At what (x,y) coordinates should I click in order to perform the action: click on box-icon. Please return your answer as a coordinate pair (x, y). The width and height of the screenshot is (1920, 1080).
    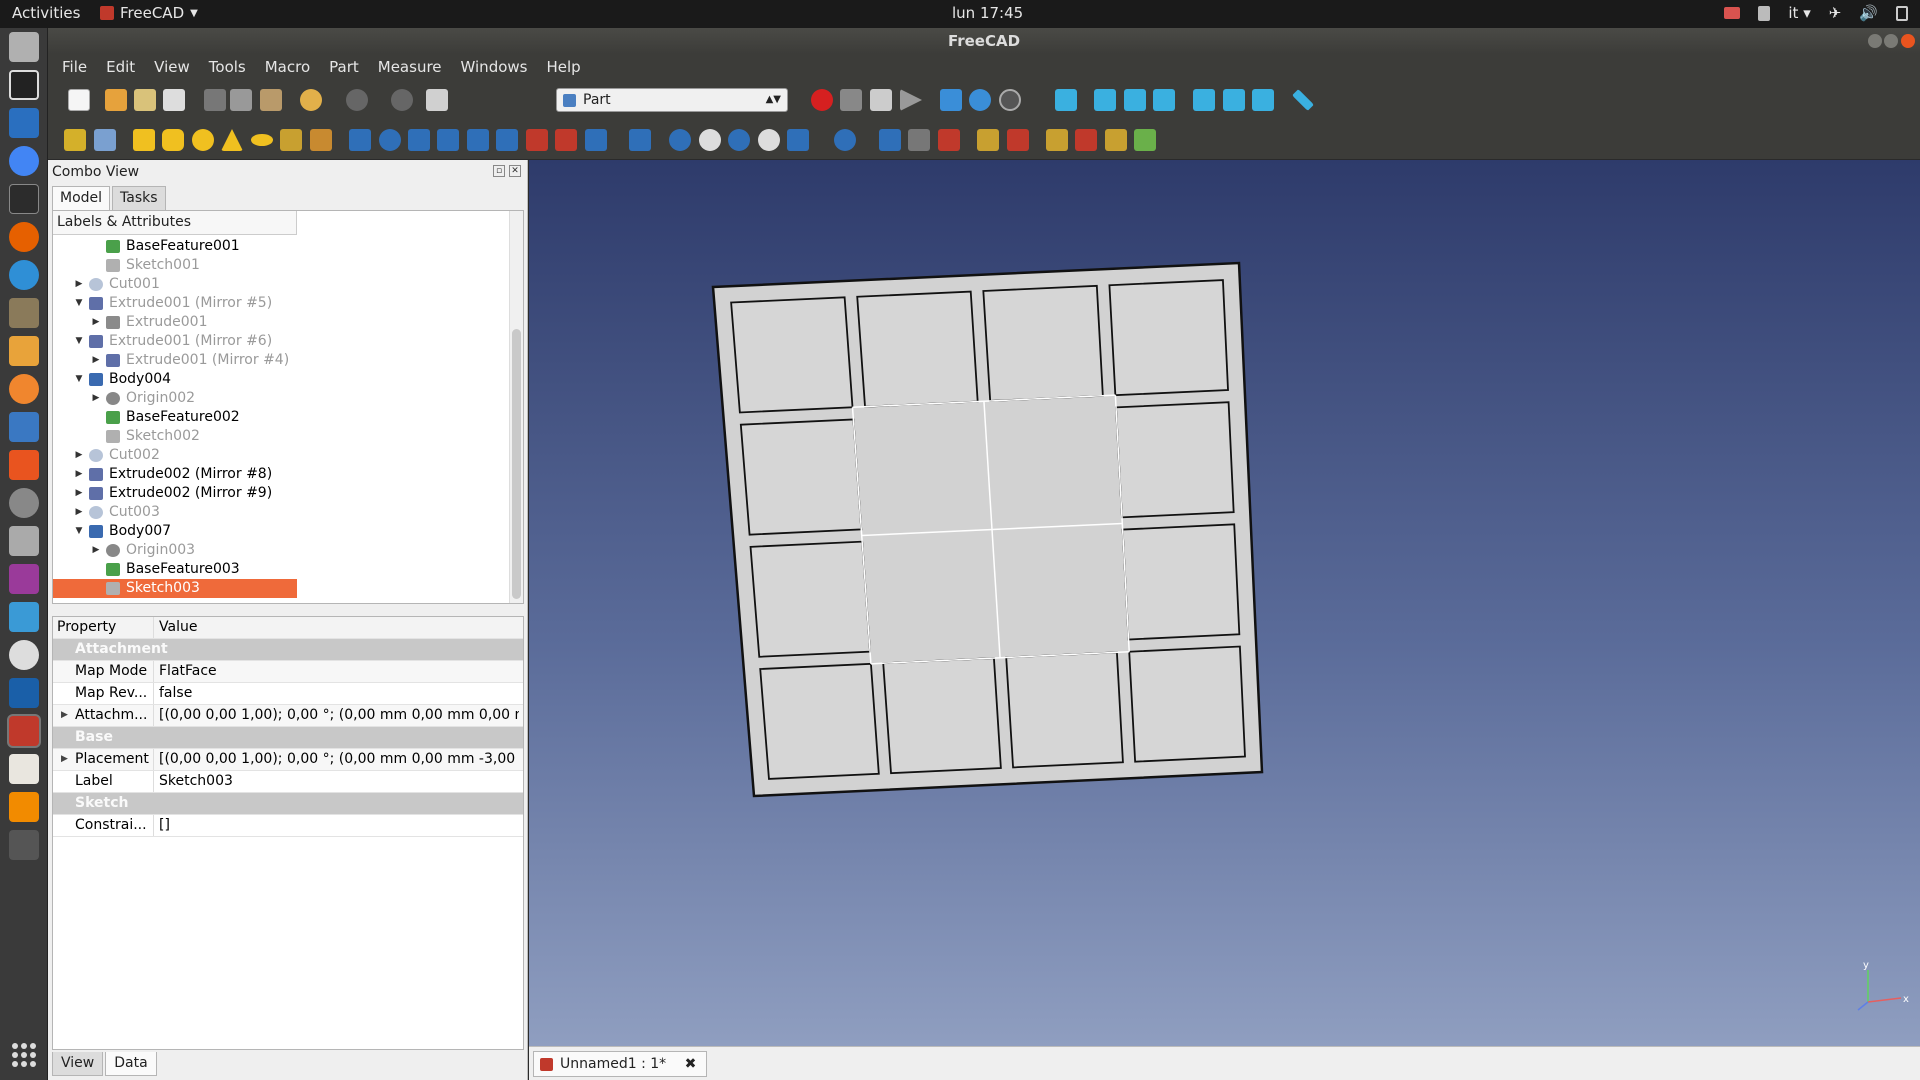
    Looking at the image, I should click on (144, 140).